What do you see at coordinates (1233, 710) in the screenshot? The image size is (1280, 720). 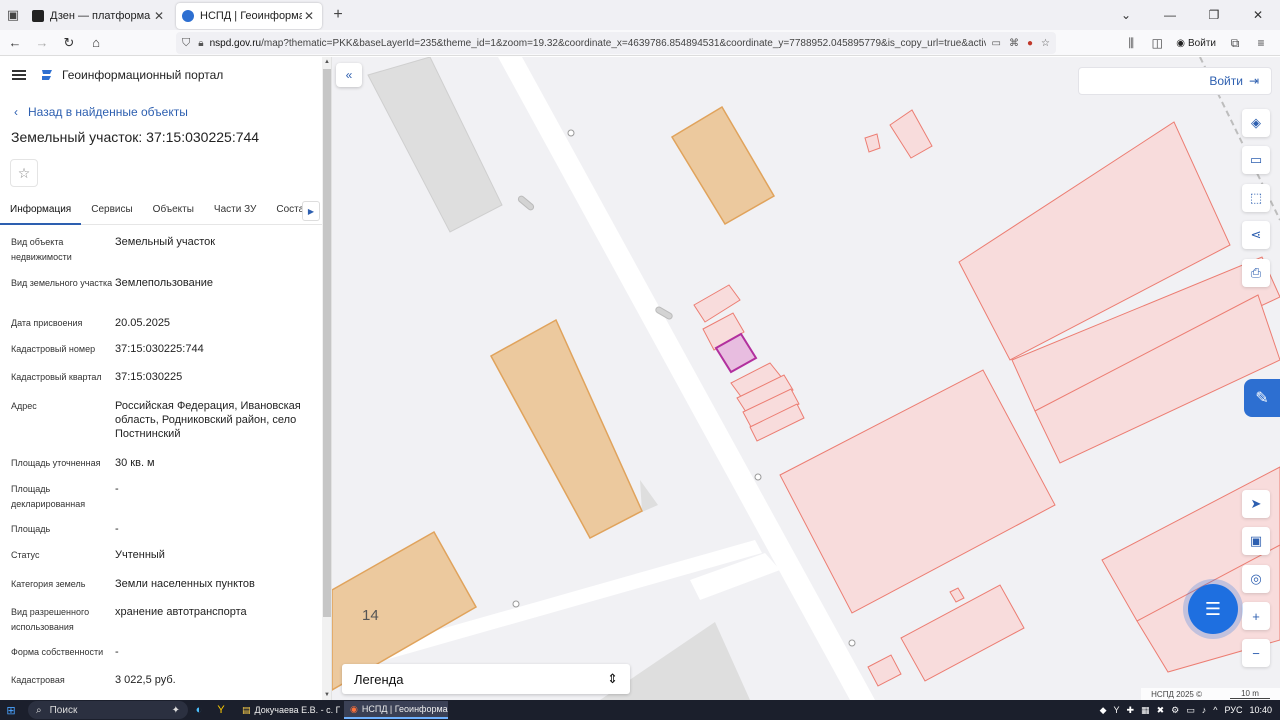 I see `language-indicator: РУС` at bounding box center [1233, 710].